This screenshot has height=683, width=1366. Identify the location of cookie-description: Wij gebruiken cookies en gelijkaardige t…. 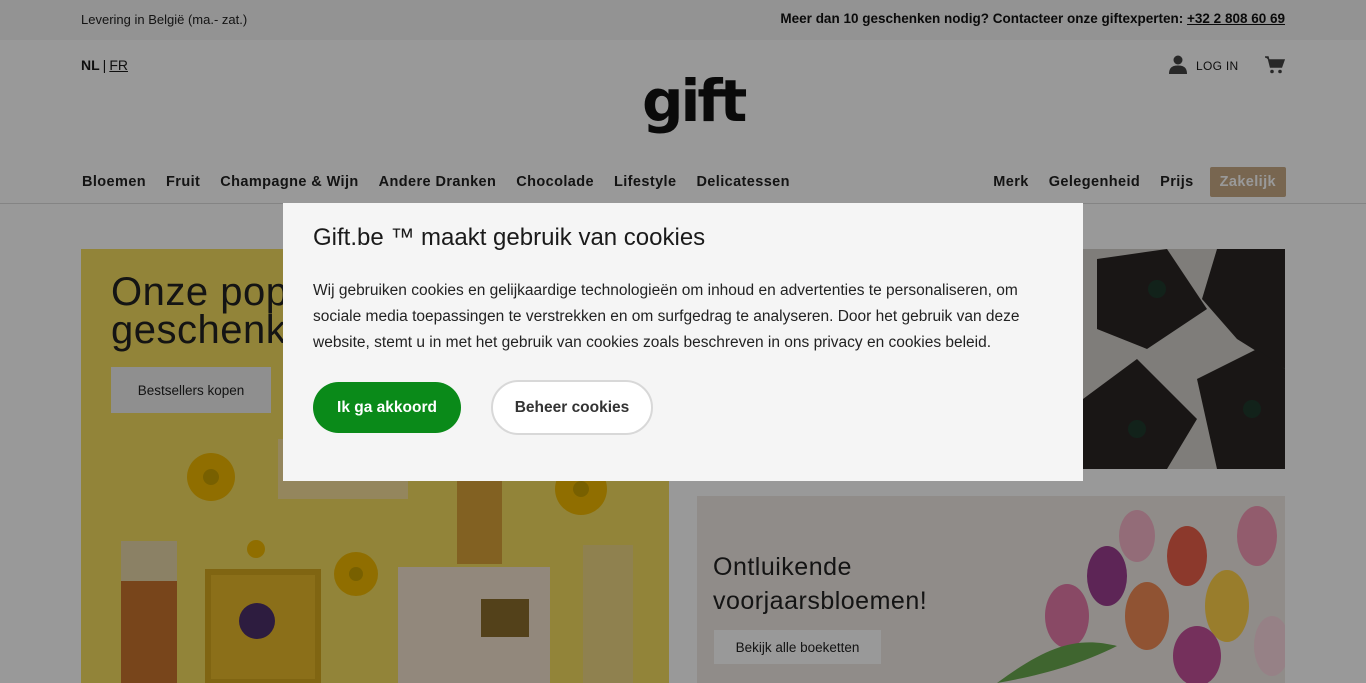
(666, 316).